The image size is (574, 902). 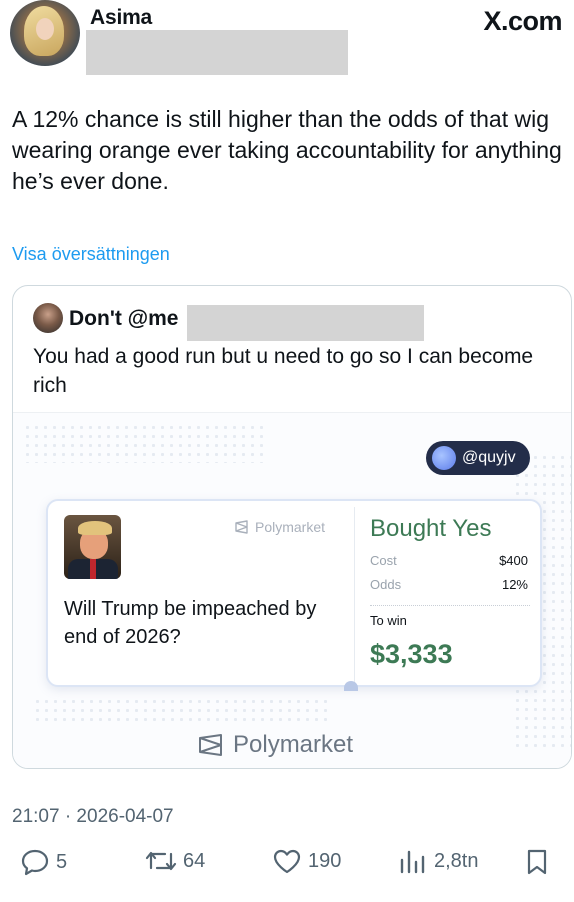 What do you see at coordinates (388, 620) in the screenshot?
I see `to-win-label: To win` at bounding box center [388, 620].